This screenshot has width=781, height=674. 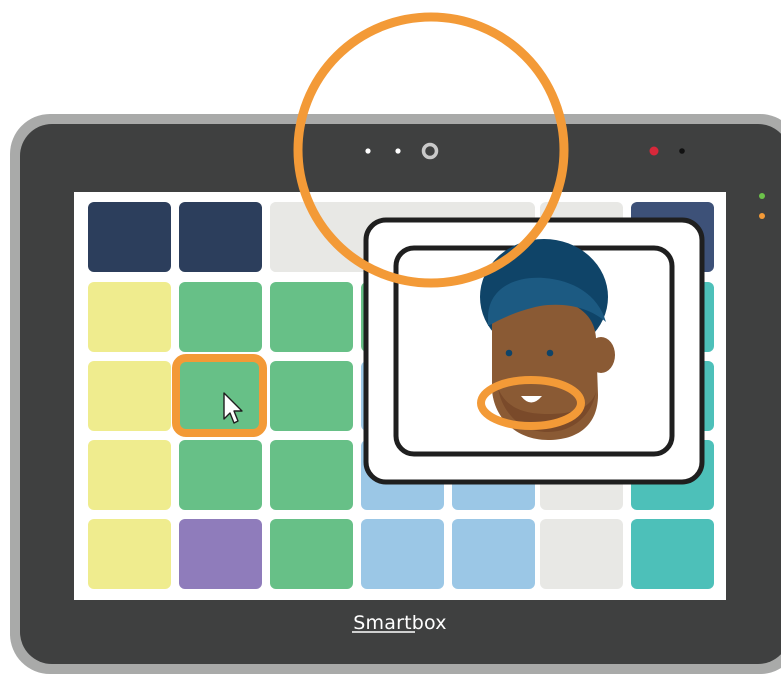 I want to click on left-eye, so click(x=509, y=353).